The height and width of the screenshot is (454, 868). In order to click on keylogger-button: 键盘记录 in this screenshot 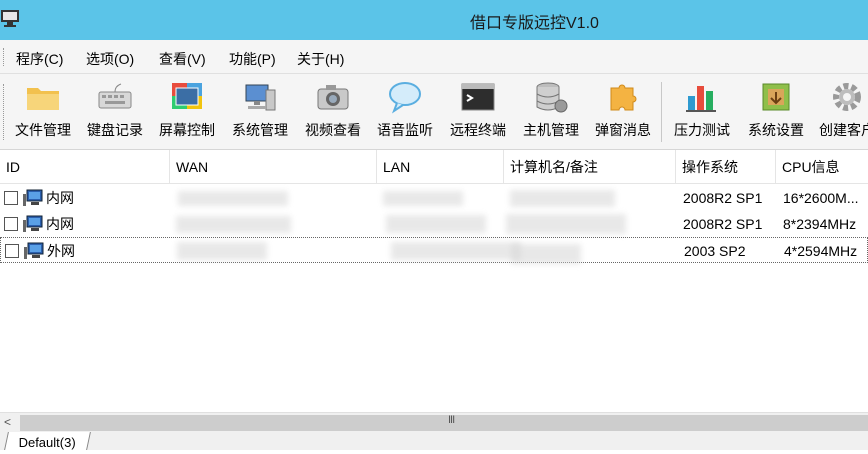, I will do `click(115, 112)`.